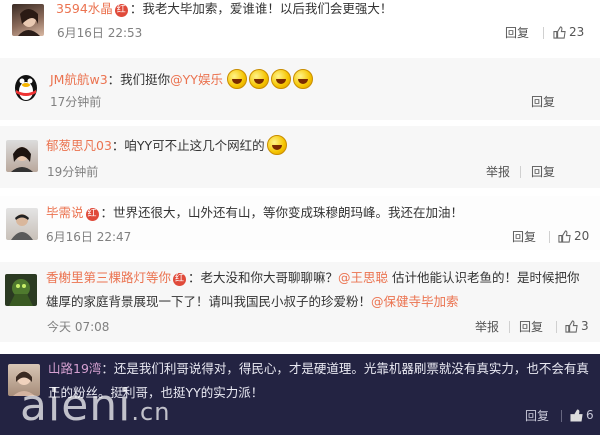  Describe the element at coordinates (209, 301) in the screenshot. I see `comment-text: 雄厚的家庭背景展现一下了！请叫我国民小叔子的珍爱粉！` at that location.